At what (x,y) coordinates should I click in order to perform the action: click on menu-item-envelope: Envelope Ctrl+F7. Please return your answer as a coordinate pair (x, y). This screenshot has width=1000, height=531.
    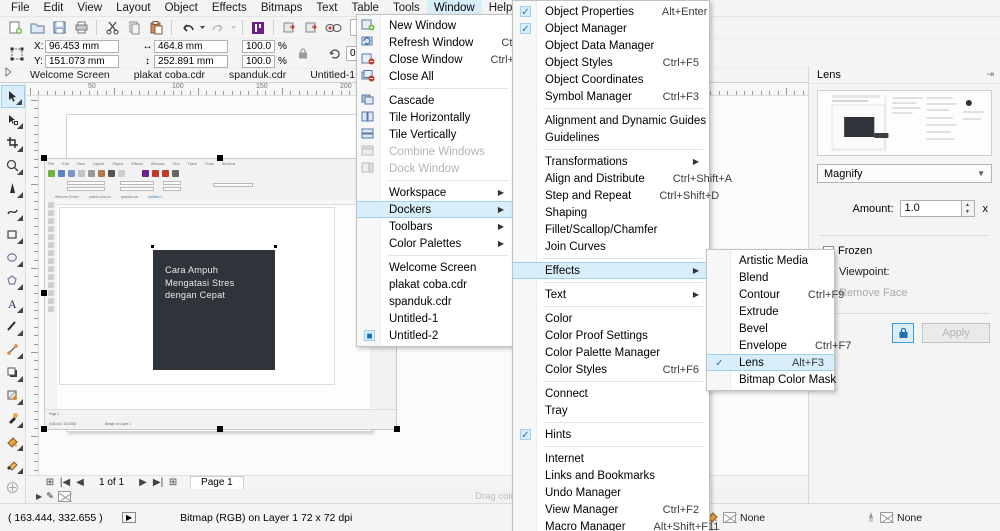
    Looking at the image, I should click on (779, 345).